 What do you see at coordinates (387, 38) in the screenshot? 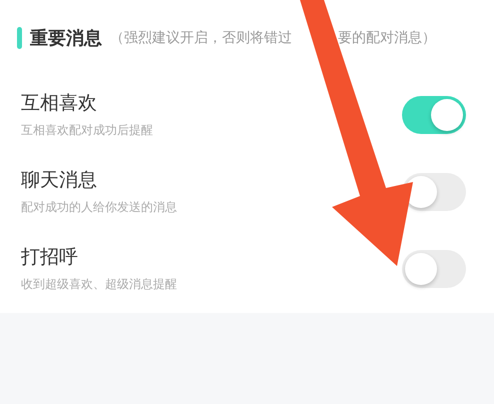
I see `section-note: 要的配对消息）` at bounding box center [387, 38].